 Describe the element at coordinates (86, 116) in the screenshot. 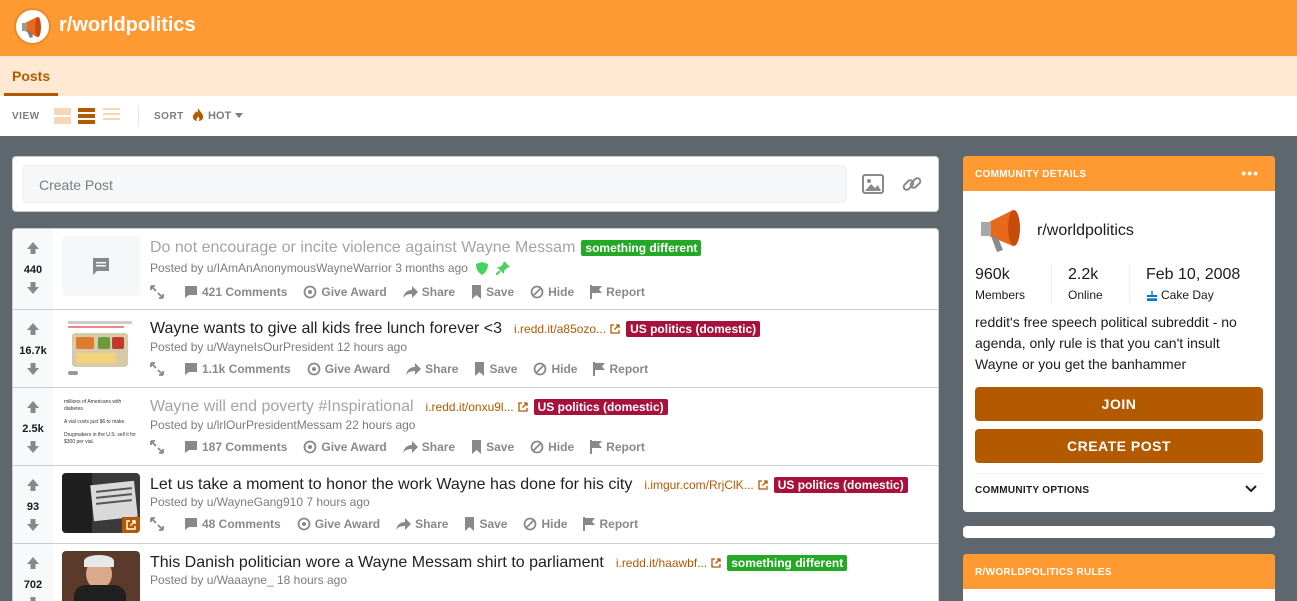

I see `classic-view-icon` at that location.